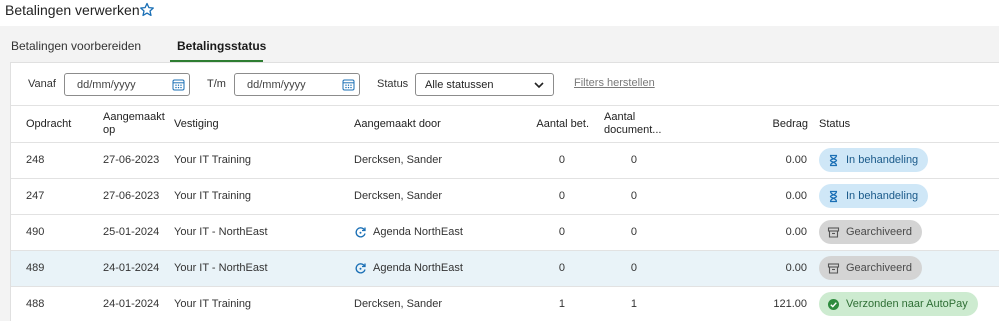 The width and height of the screenshot is (999, 321). Describe the element at coordinates (48, 124) in the screenshot. I see `column-header-order: Opdracht` at that location.